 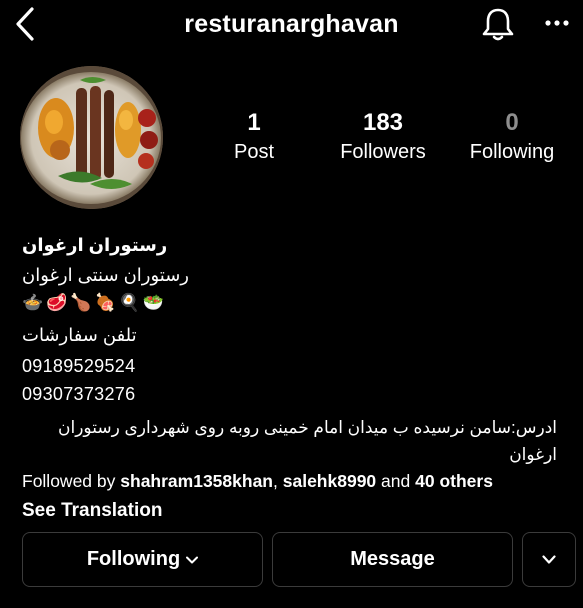 What do you see at coordinates (302, 394) in the screenshot?
I see `bio-phone-2: 09307373276` at bounding box center [302, 394].